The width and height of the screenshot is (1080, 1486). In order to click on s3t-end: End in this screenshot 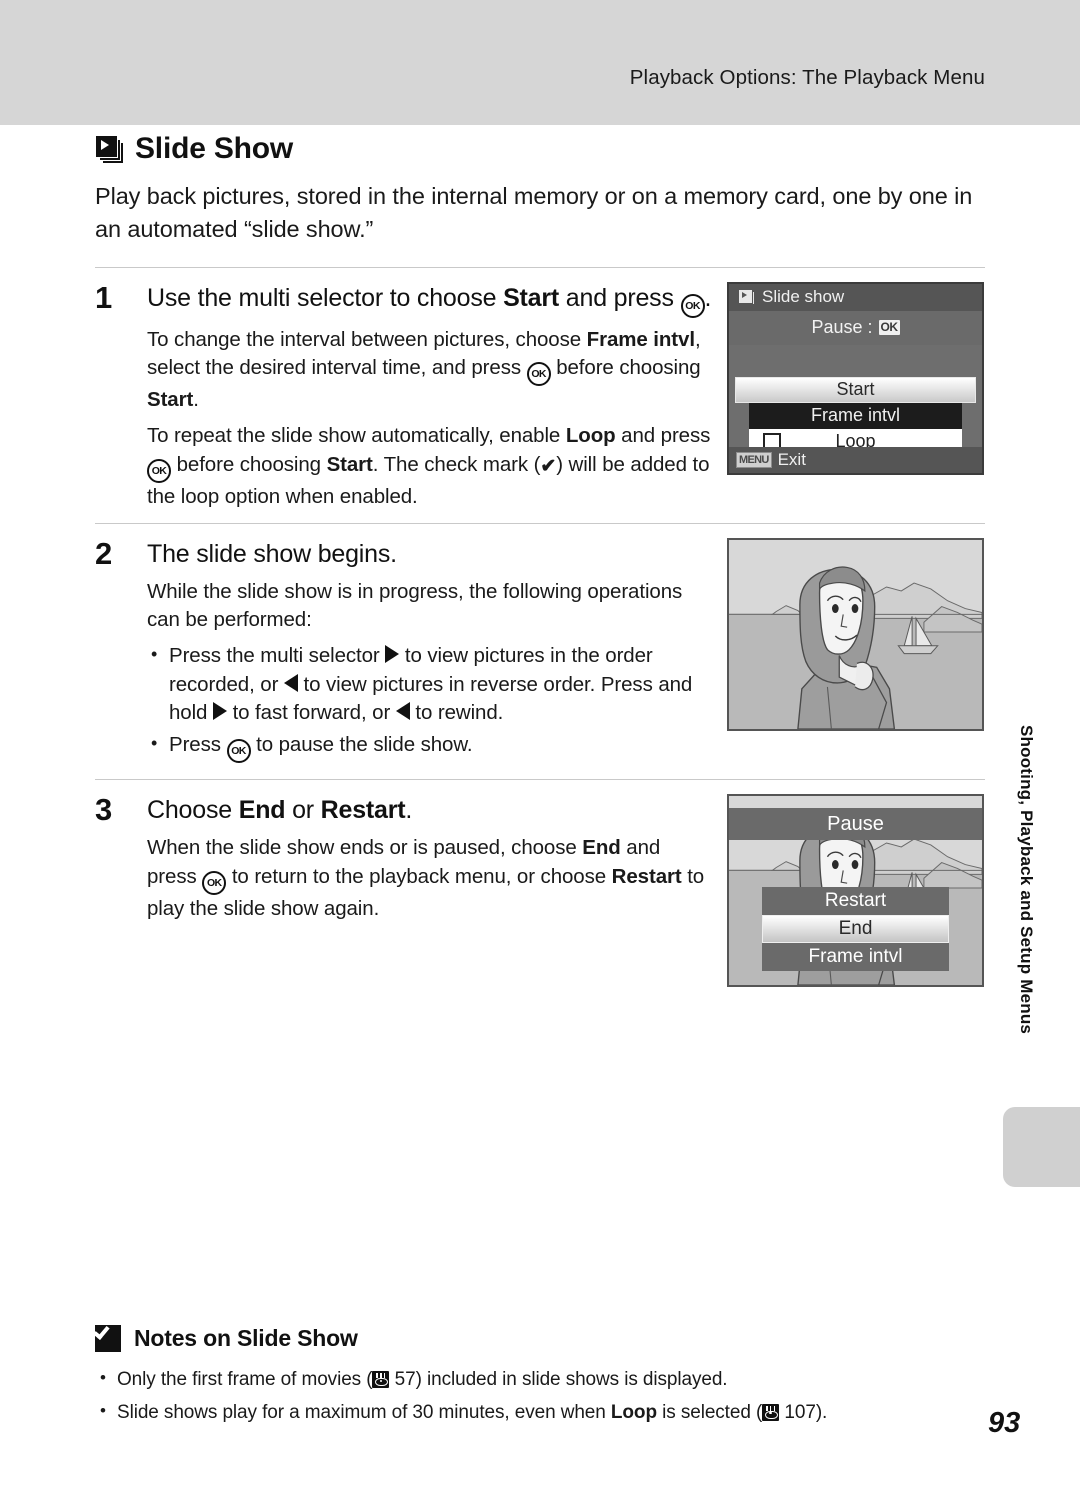, I will do `click(262, 810)`.